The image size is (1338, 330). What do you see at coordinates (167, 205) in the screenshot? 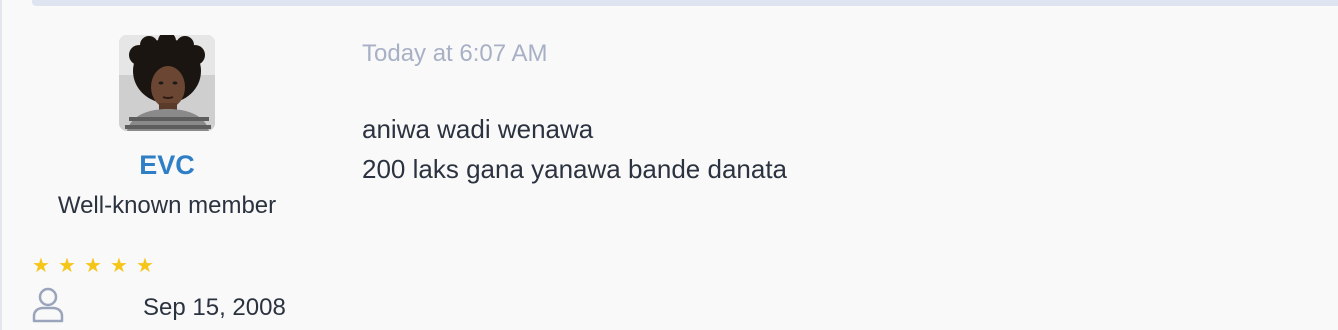
I see `author-title: Well-known member` at bounding box center [167, 205].